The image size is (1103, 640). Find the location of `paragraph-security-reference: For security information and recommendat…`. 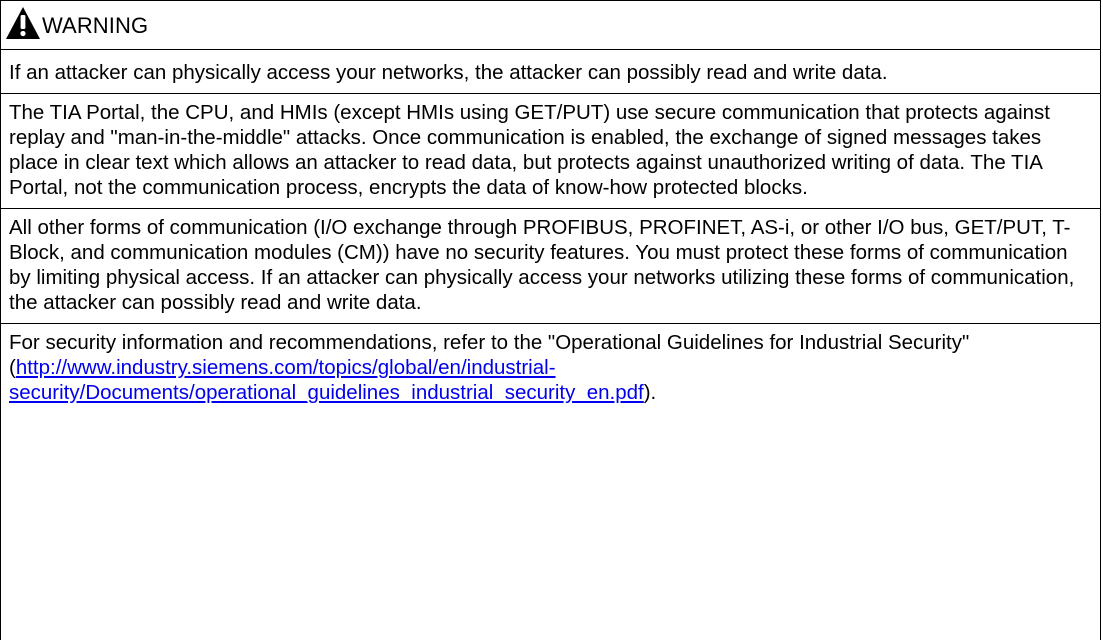

paragraph-security-reference: For security information and recommendat… is located at coordinates (550, 368).